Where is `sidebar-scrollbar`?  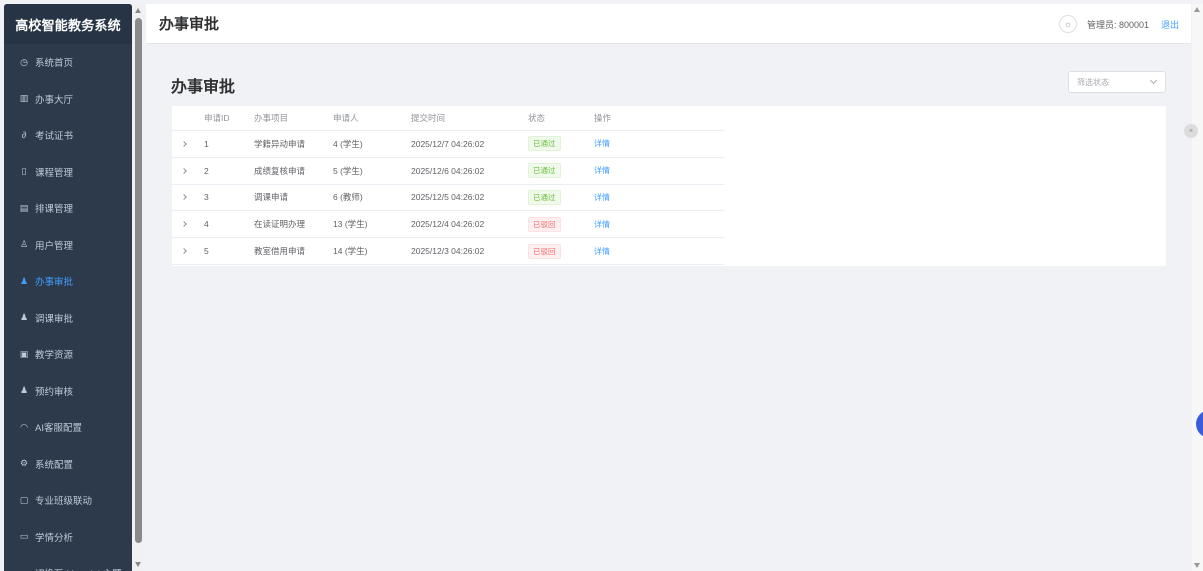 sidebar-scrollbar is located at coordinates (138, 287).